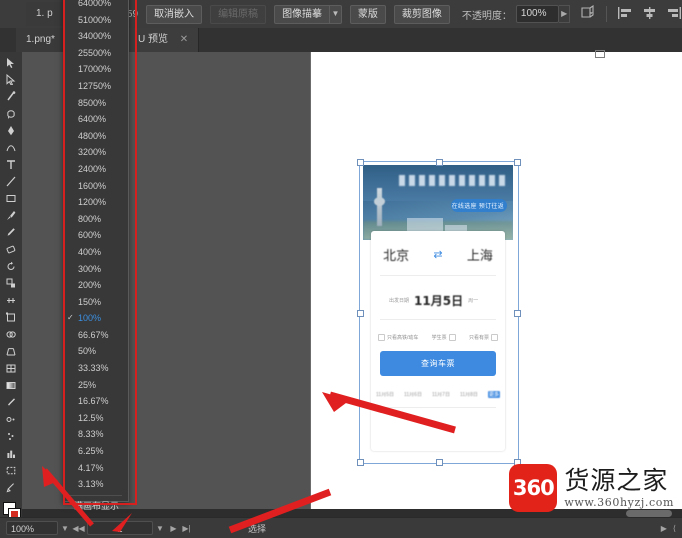 This screenshot has width=682, height=538. Describe the element at coordinates (32, 528) in the screenshot. I see `zoom-level-input: 100%` at that location.